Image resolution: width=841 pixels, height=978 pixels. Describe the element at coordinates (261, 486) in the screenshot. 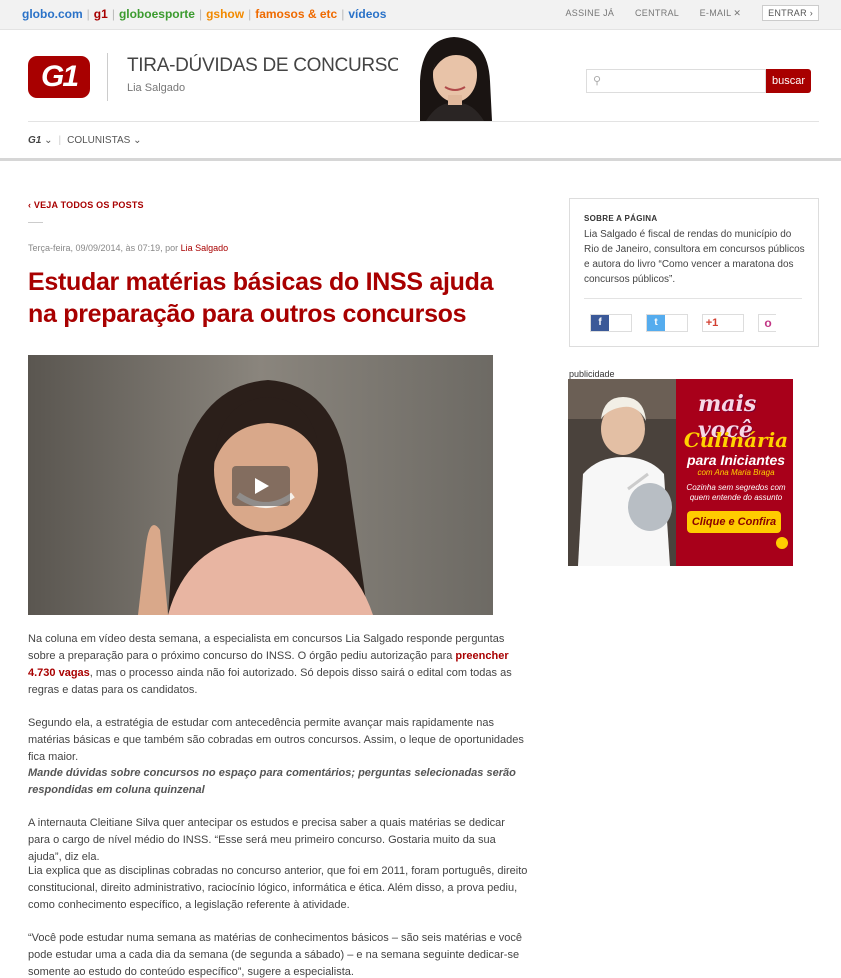

I see `play-button` at that location.